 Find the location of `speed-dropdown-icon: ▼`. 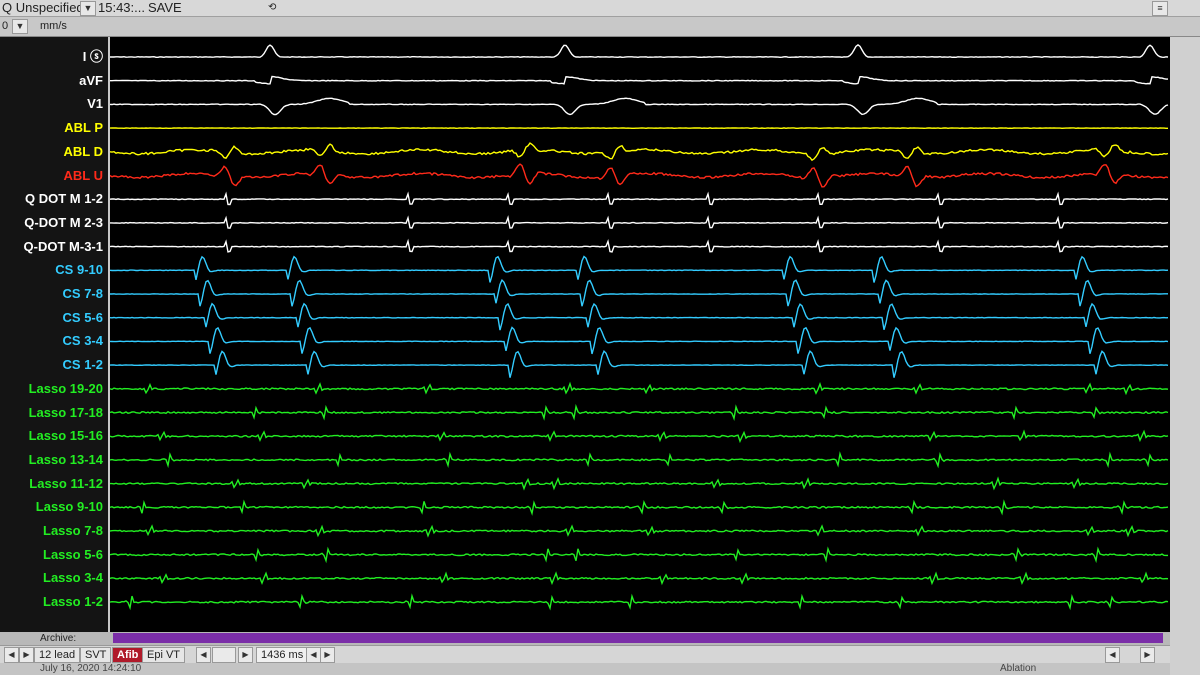

speed-dropdown-icon: ▼ is located at coordinates (20, 26).